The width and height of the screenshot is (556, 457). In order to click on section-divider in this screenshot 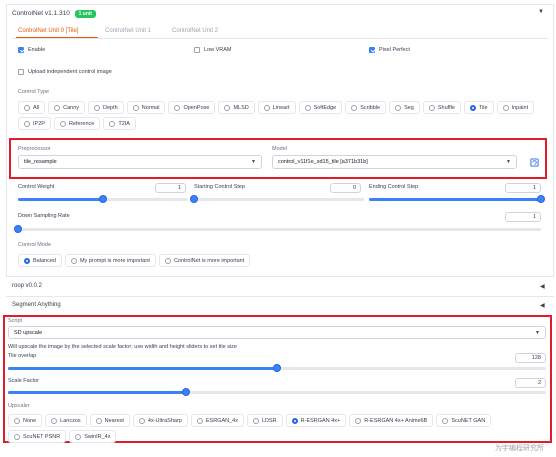, I will do `click(280, 296)`.